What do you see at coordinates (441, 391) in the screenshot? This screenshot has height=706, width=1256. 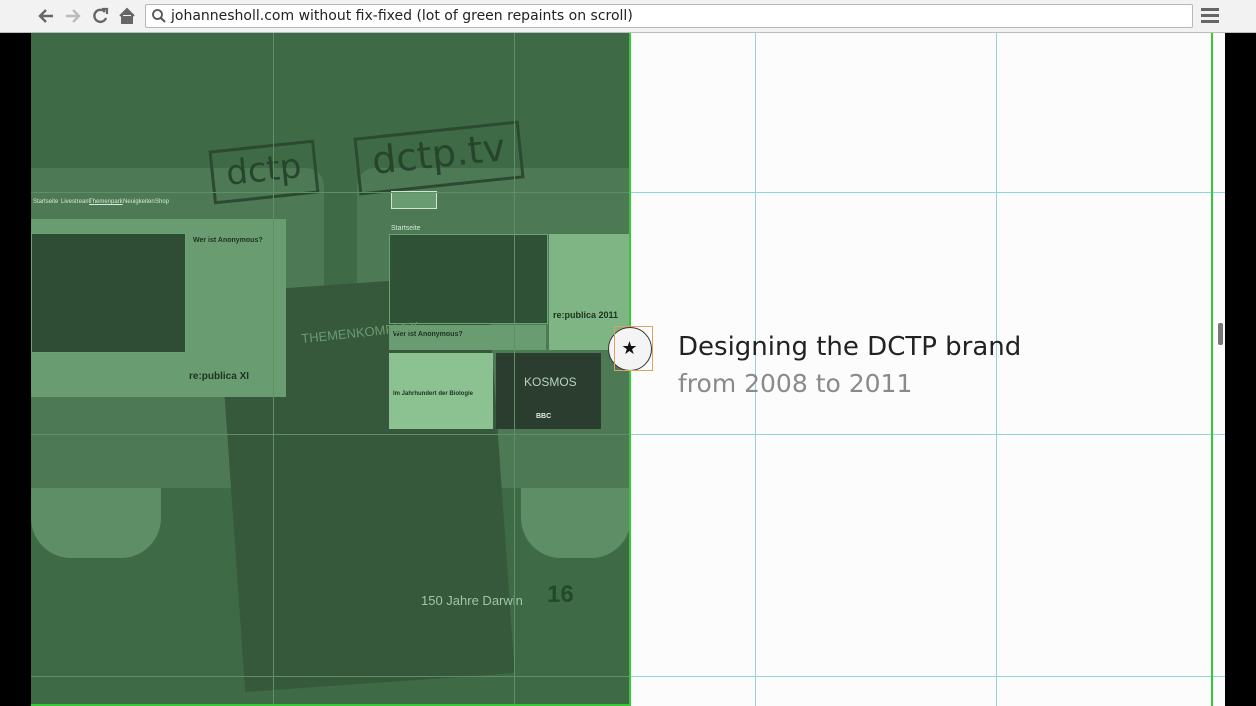 I see `biology-card: Im Jahrhundert der Biologie` at bounding box center [441, 391].